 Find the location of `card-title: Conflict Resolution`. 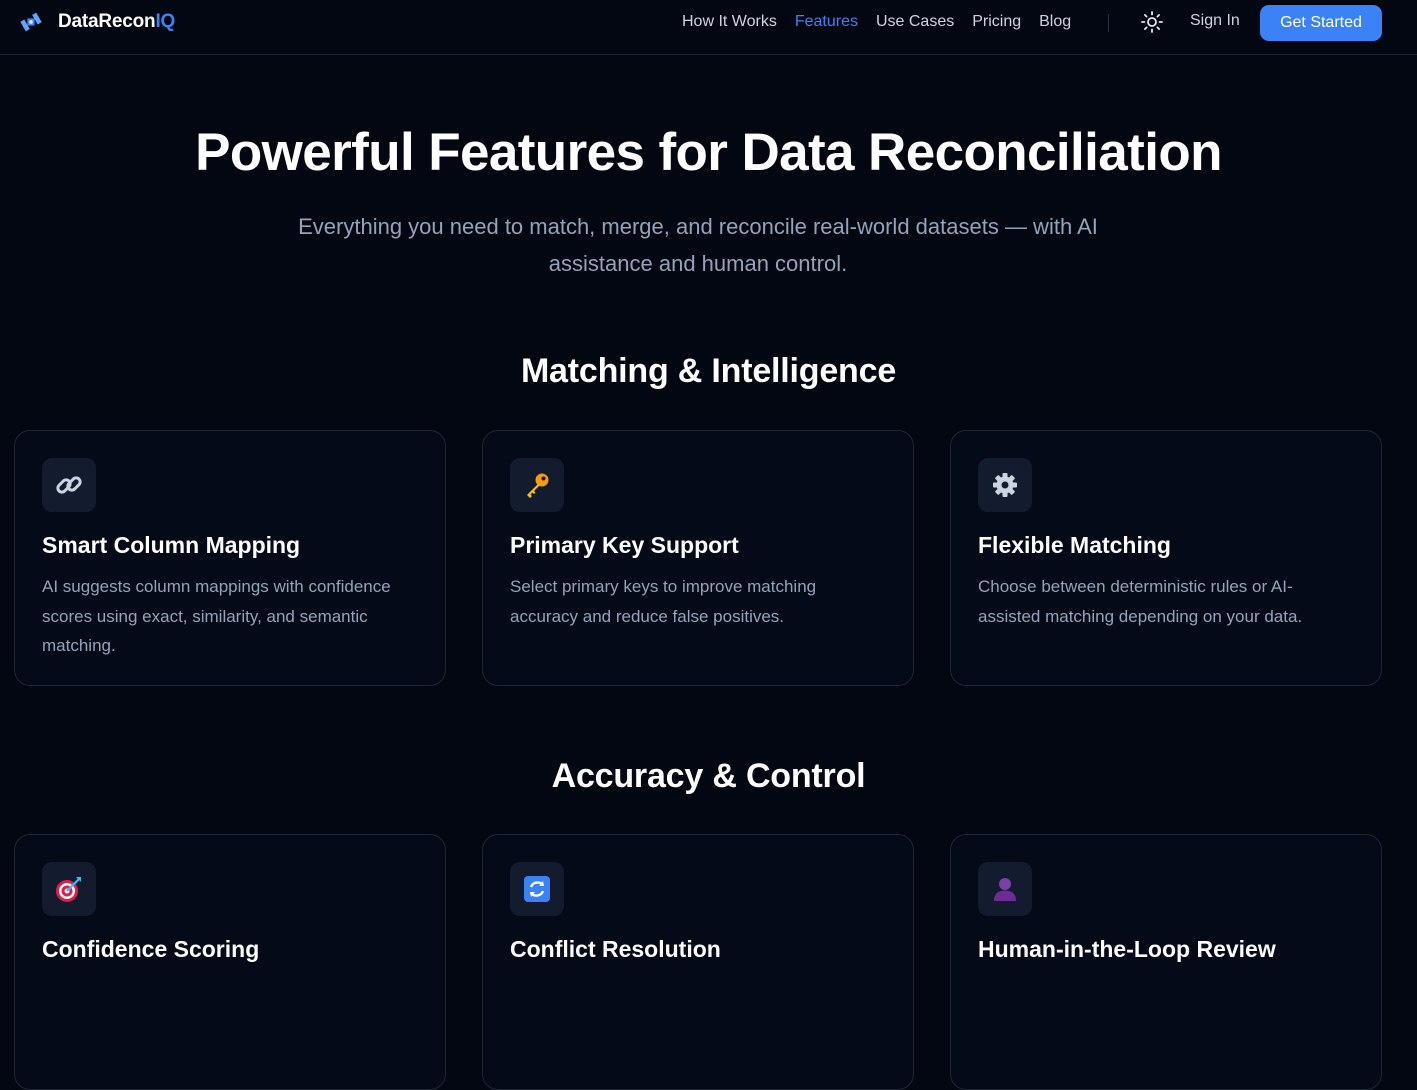

card-title: Conflict Resolution is located at coordinates (615, 949).